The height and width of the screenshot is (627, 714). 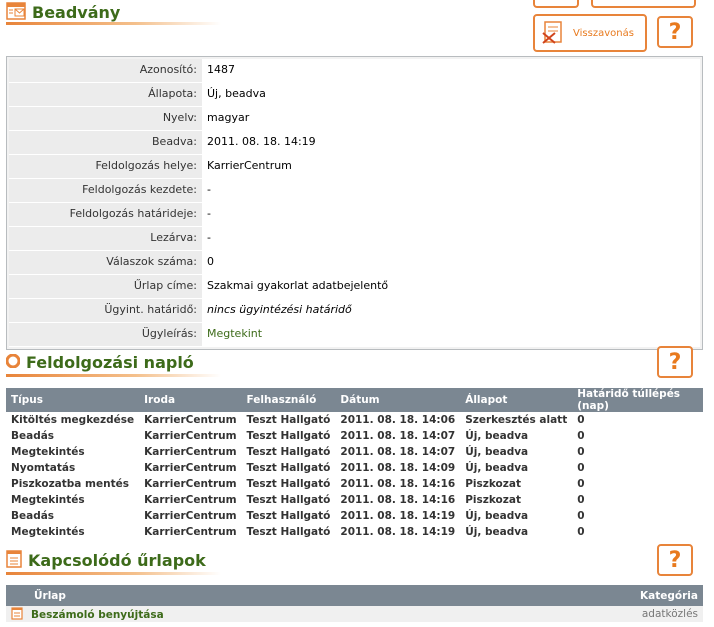 What do you see at coordinates (451, 142) in the screenshot?
I see `detail-value: 2011. 08. 18. 14:19` at bounding box center [451, 142].